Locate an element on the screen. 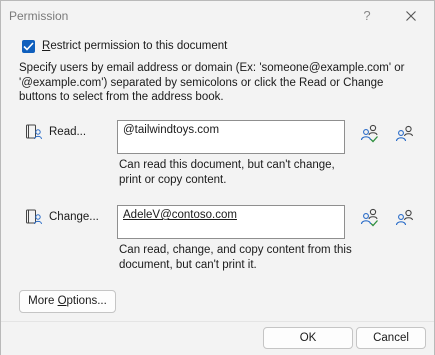 The image size is (435, 355). restrict-permission-checkbox is located at coordinates (28, 46).